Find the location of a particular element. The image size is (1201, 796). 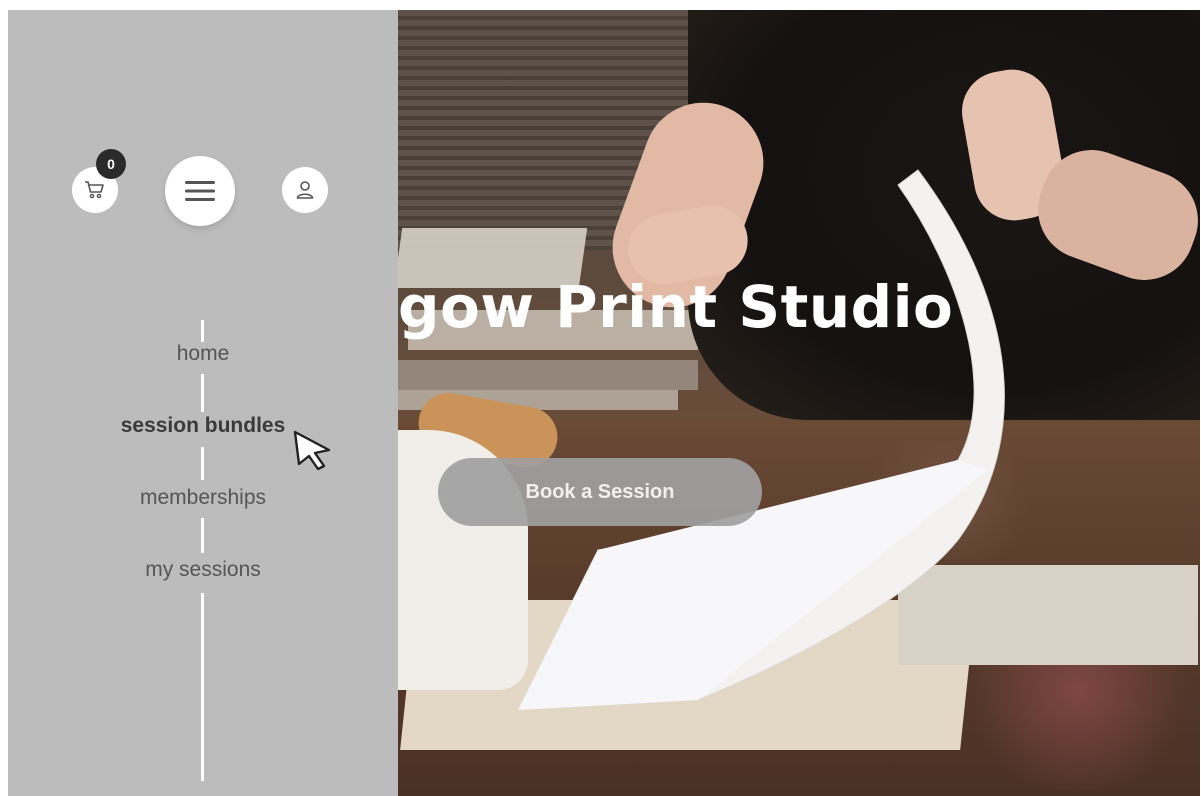

nav-item-session-bundles: session bundles is located at coordinates (203, 426).